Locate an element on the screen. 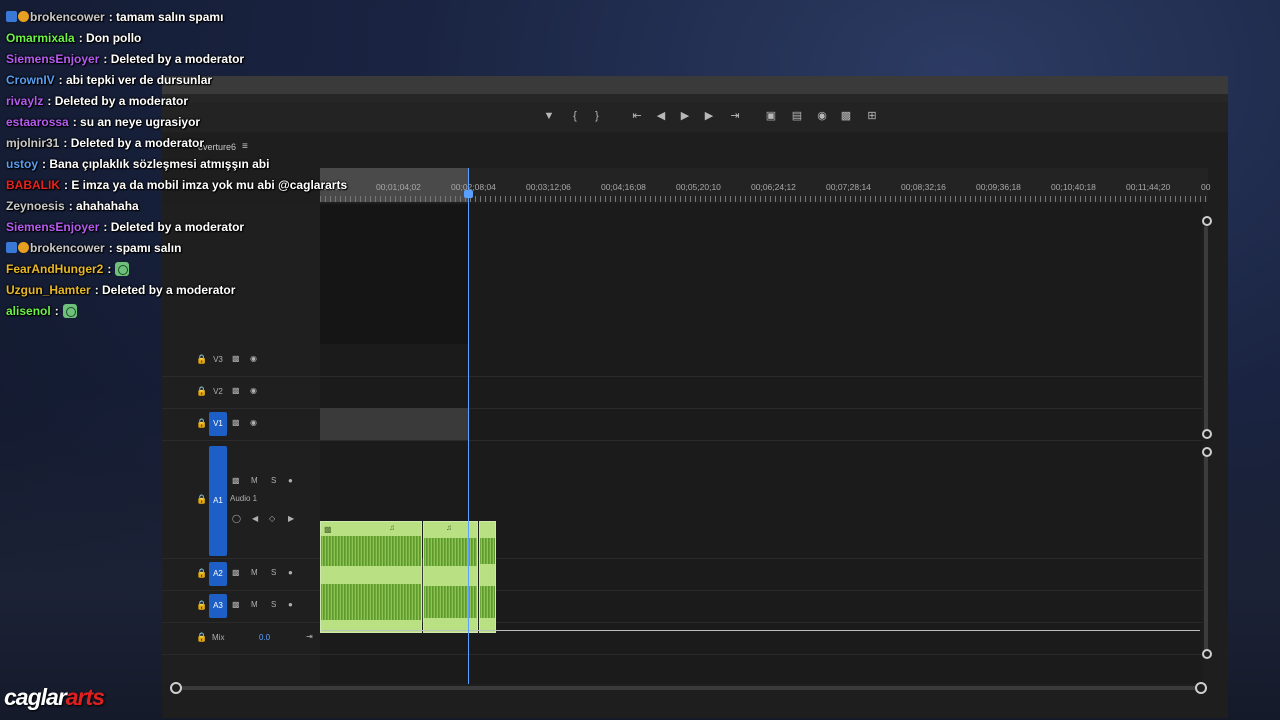  chat-message: estaarossa: su an neye ugrasiyor is located at coordinates (103, 122).